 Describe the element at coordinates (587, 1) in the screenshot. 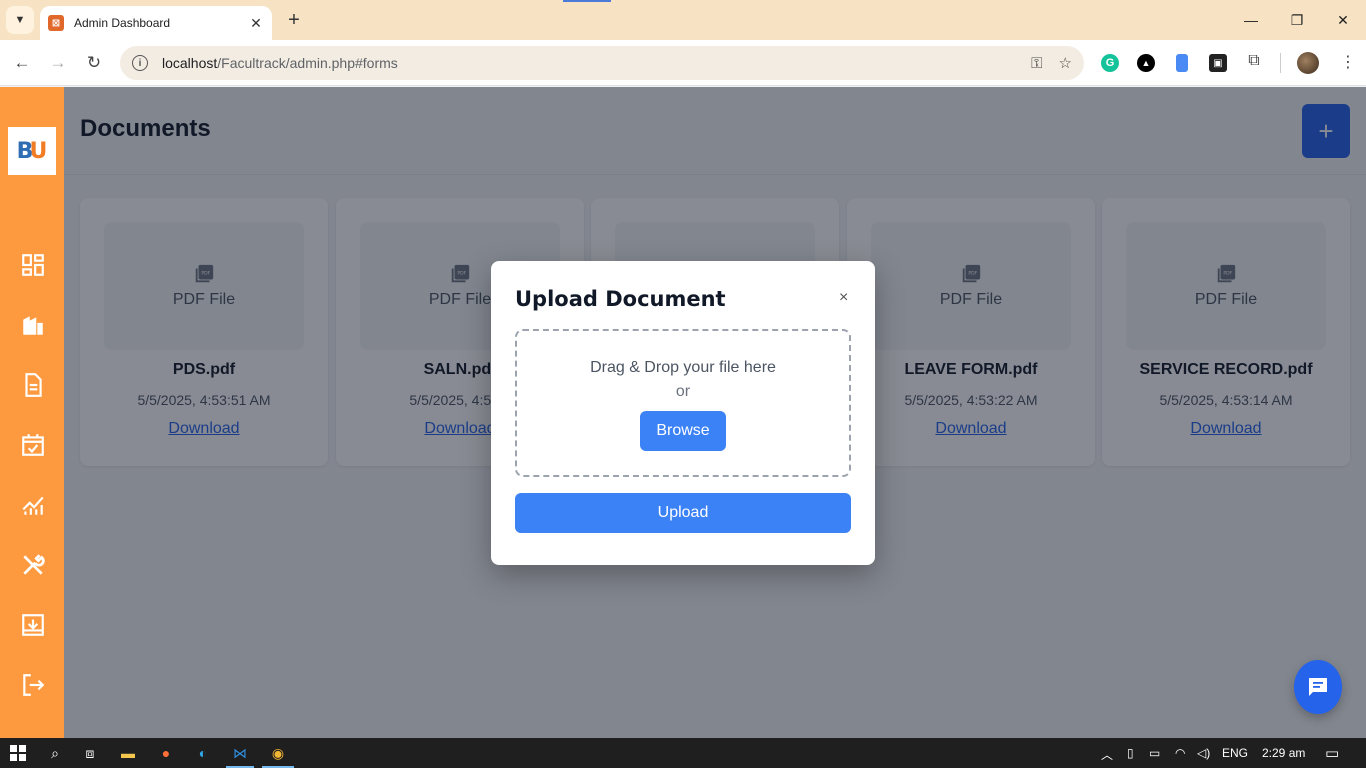

I see `tab-indicator` at that location.